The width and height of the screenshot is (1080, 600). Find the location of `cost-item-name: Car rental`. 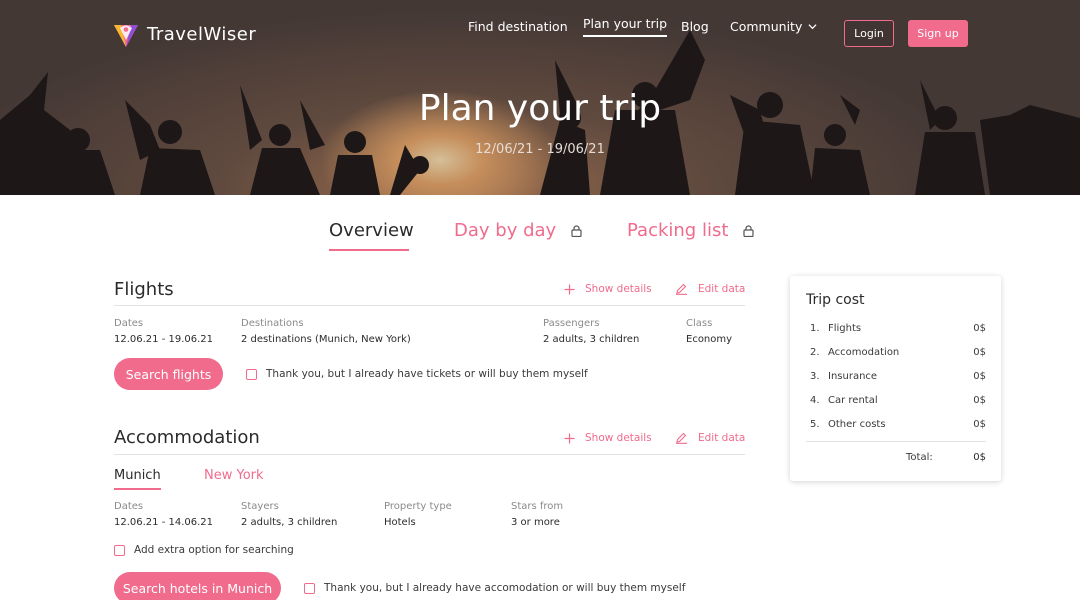

cost-item-name: Car rental is located at coordinates (853, 400).